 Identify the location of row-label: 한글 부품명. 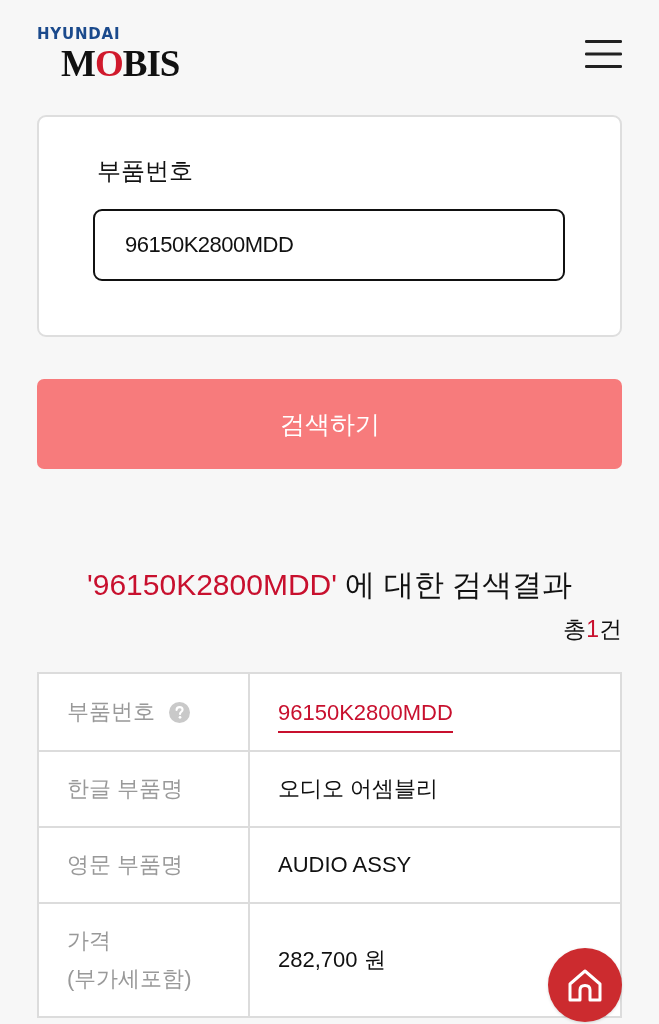
(125, 789).